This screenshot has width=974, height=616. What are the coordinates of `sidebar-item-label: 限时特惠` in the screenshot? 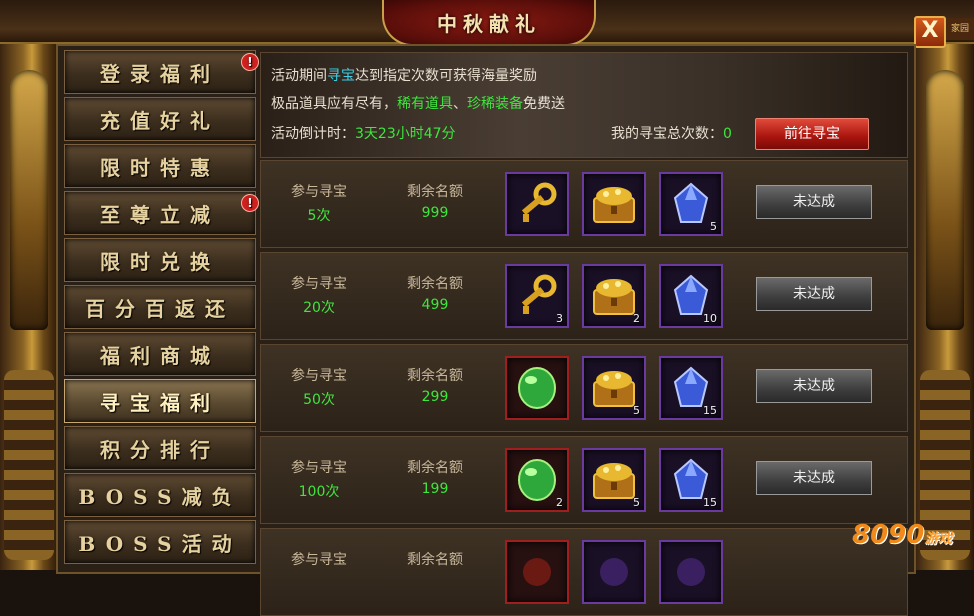 It's located at (160, 167).